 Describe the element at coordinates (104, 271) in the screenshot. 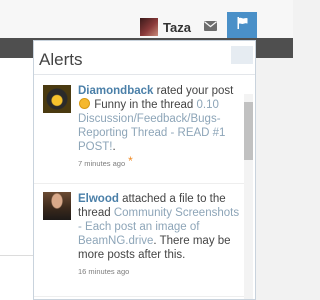

I see `alert-timestamp: 16 minutes ago` at that location.